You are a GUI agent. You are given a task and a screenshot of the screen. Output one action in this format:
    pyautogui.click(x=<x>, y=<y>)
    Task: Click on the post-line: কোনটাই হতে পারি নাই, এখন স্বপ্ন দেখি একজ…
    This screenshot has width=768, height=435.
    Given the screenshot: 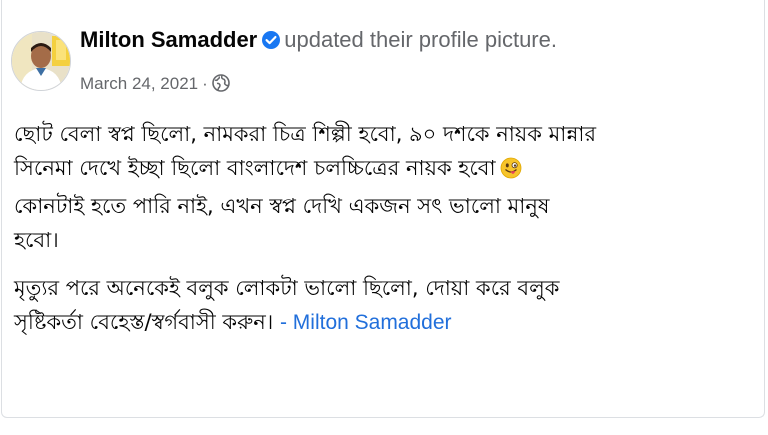 What is the action you would take?
    pyautogui.click(x=282, y=206)
    